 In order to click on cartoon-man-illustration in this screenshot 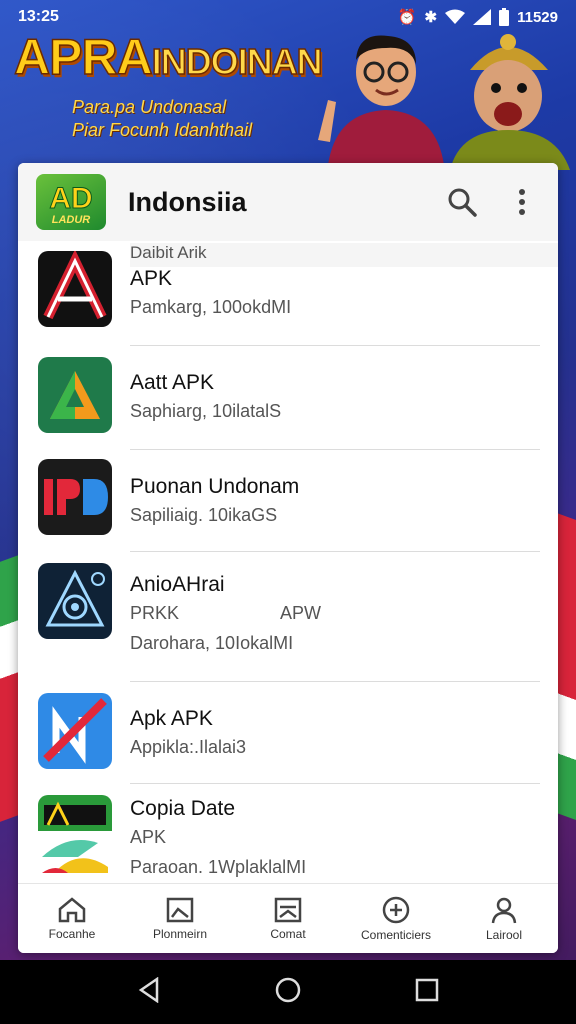, I will do `click(381, 100)`.